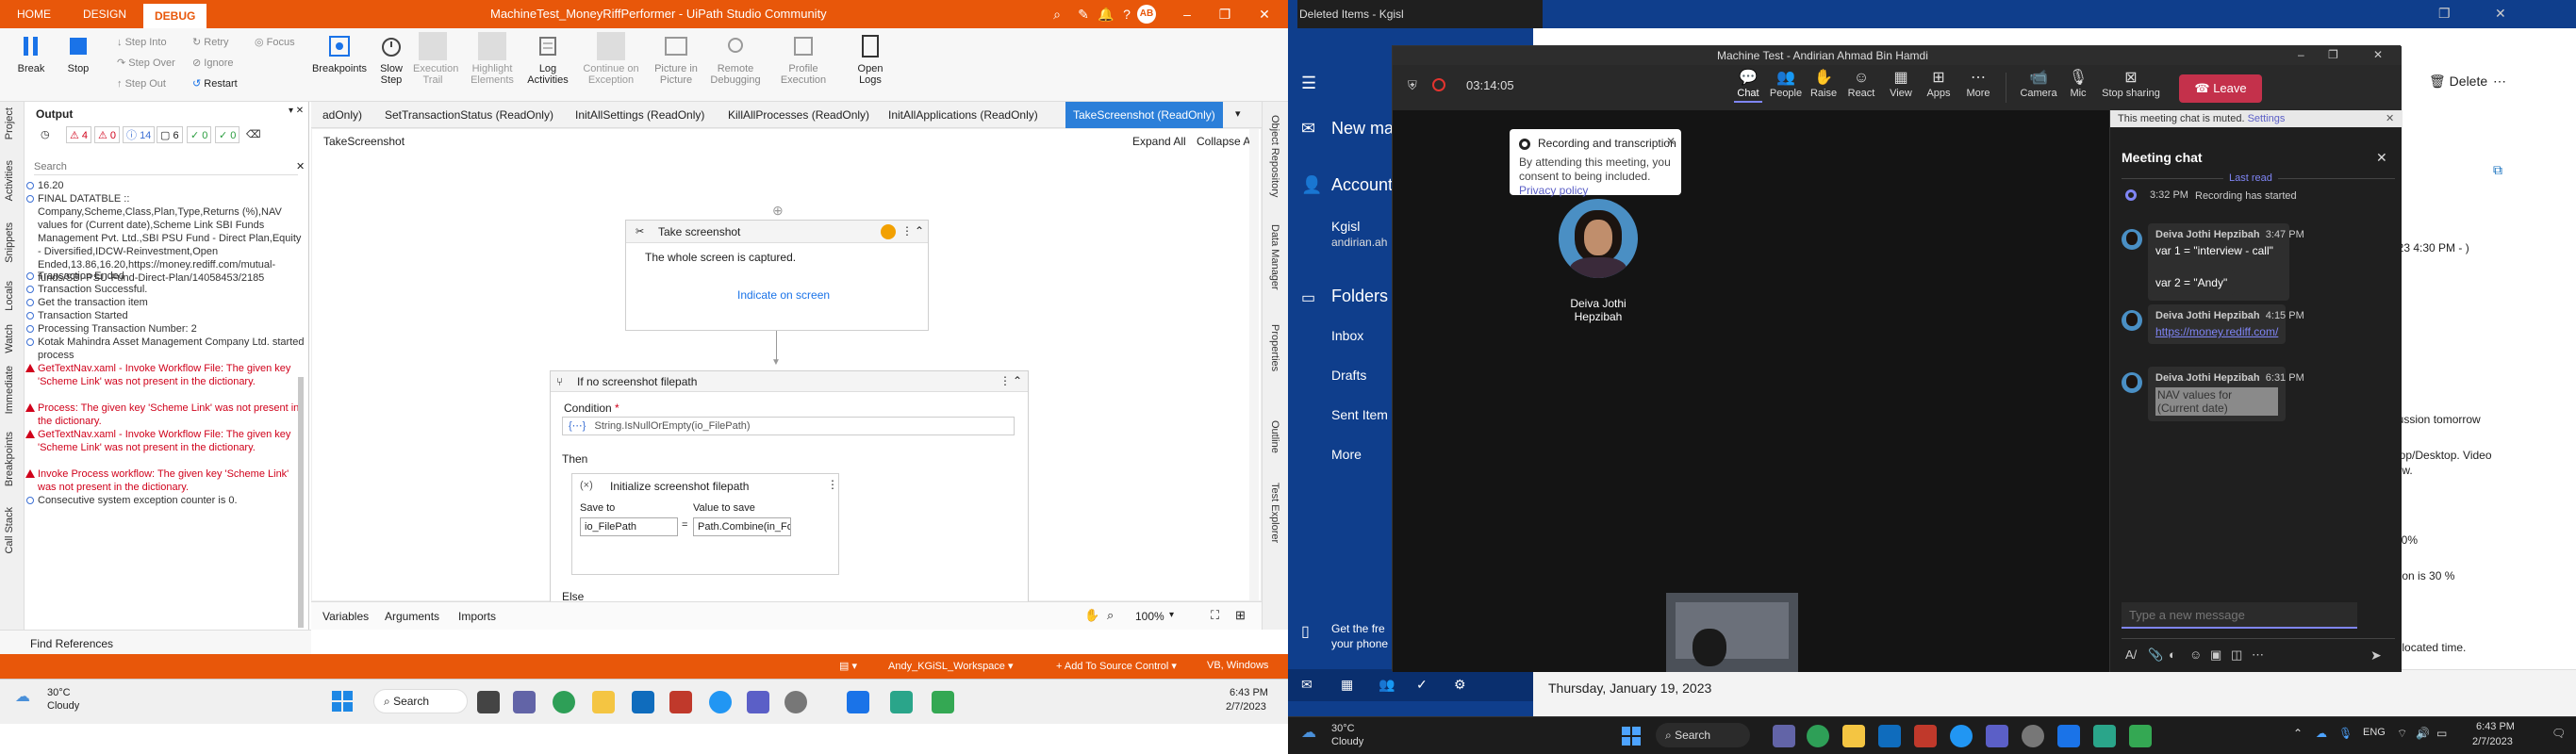  What do you see at coordinates (488, 702) in the screenshot?
I see `task-view-icon` at bounding box center [488, 702].